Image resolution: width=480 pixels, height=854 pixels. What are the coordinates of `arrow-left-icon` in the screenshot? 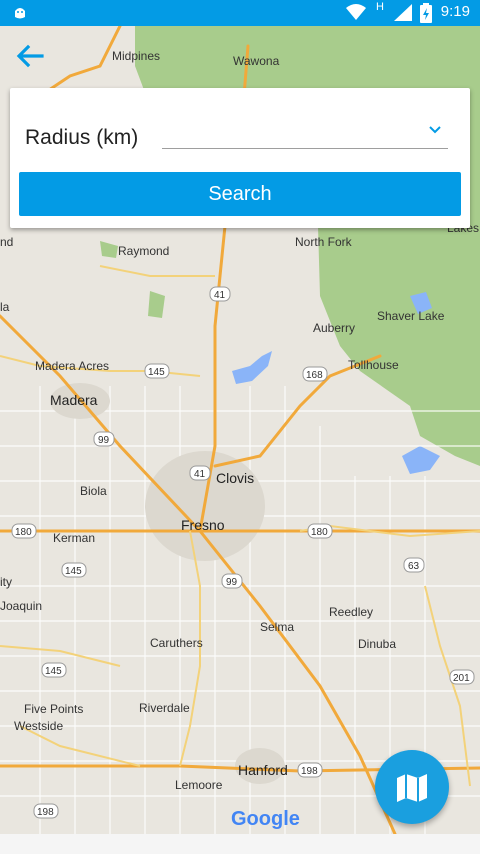 It's located at (30, 56).